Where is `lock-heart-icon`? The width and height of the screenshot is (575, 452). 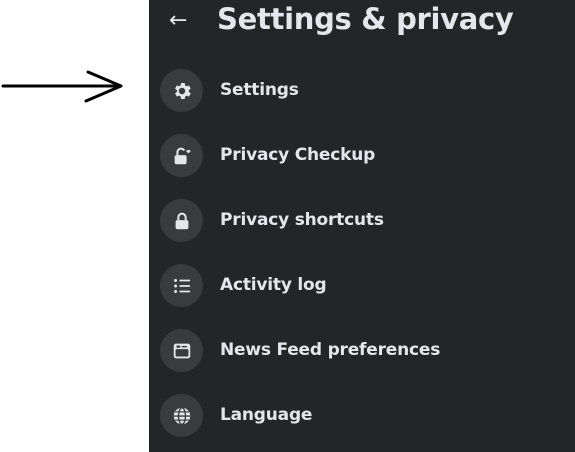 lock-heart-icon is located at coordinates (181, 155).